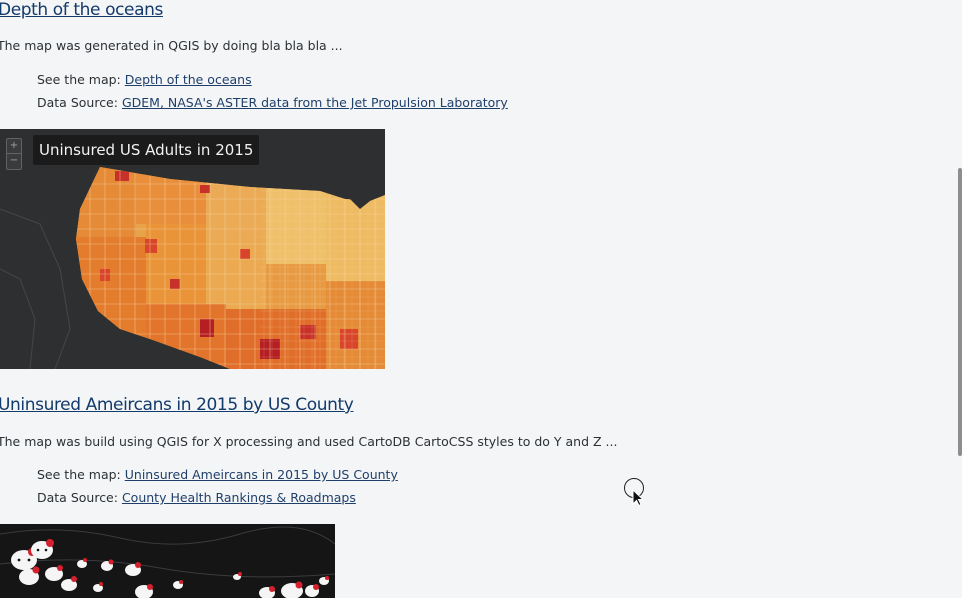  What do you see at coordinates (635, 494) in the screenshot?
I see `mouse-cursor-icon` at bounding box center [635, 494].